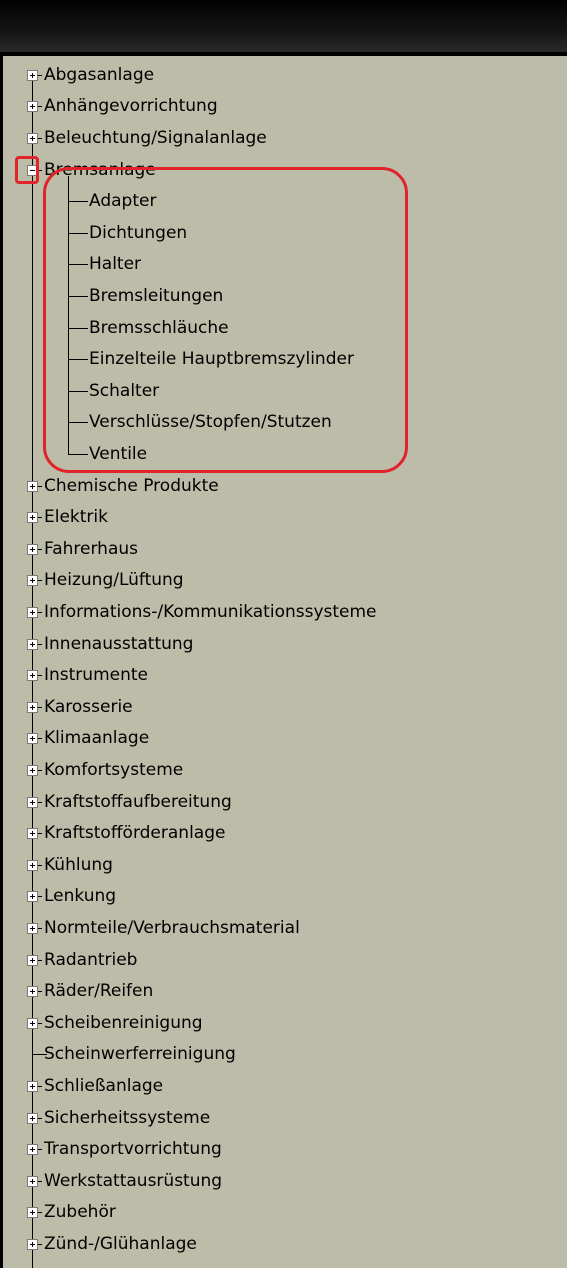  What do you see at coordinates (155, 137) in the screenshot?
I see `tree-item-label: Beleuchtung/Signalanlage` at bounding box center [155, 137].